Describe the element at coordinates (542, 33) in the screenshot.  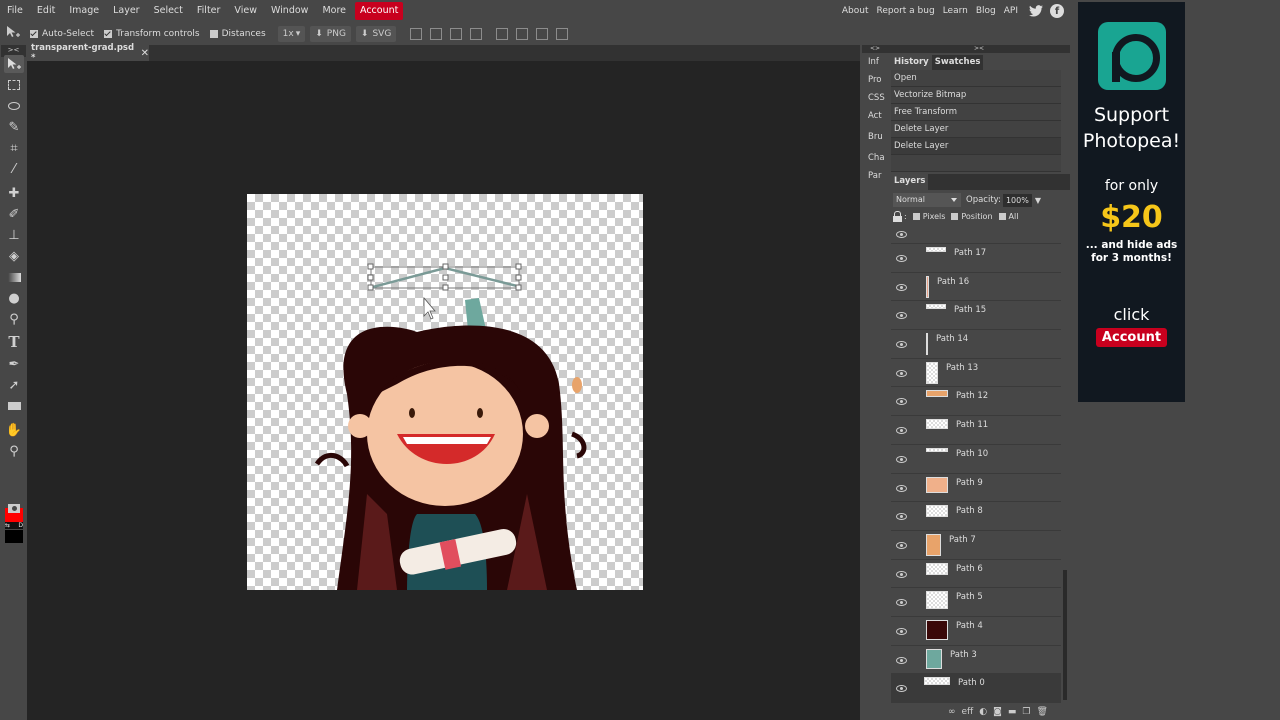
I see `align-bottom-icon` at that location.